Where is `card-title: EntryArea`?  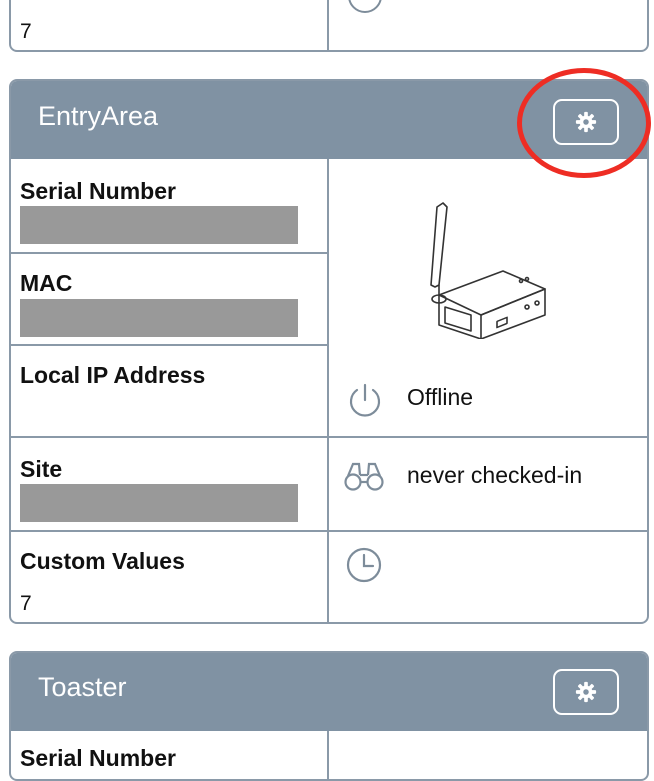 card-title: EntryArea is located at coordinates (98, 116).